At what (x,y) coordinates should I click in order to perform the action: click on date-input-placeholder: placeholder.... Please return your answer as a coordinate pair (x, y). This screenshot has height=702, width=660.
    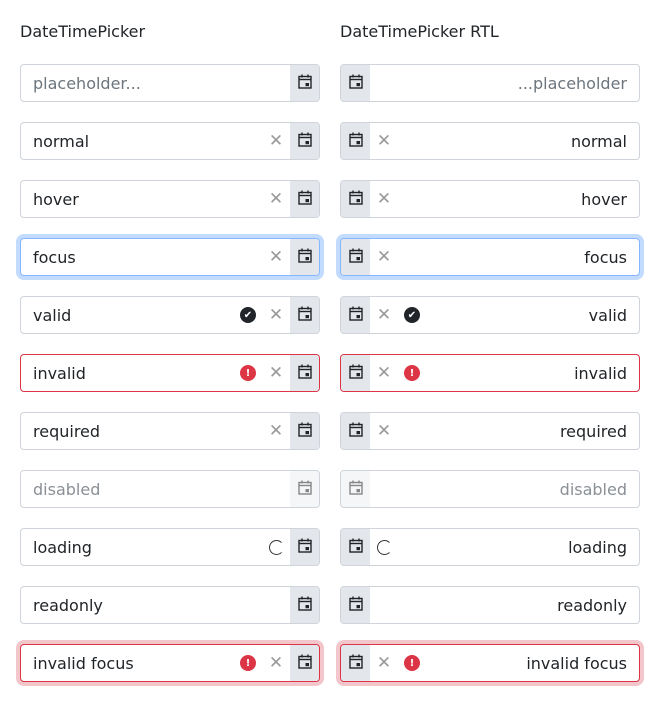
    Looking at the image, I should click on (155, 83).